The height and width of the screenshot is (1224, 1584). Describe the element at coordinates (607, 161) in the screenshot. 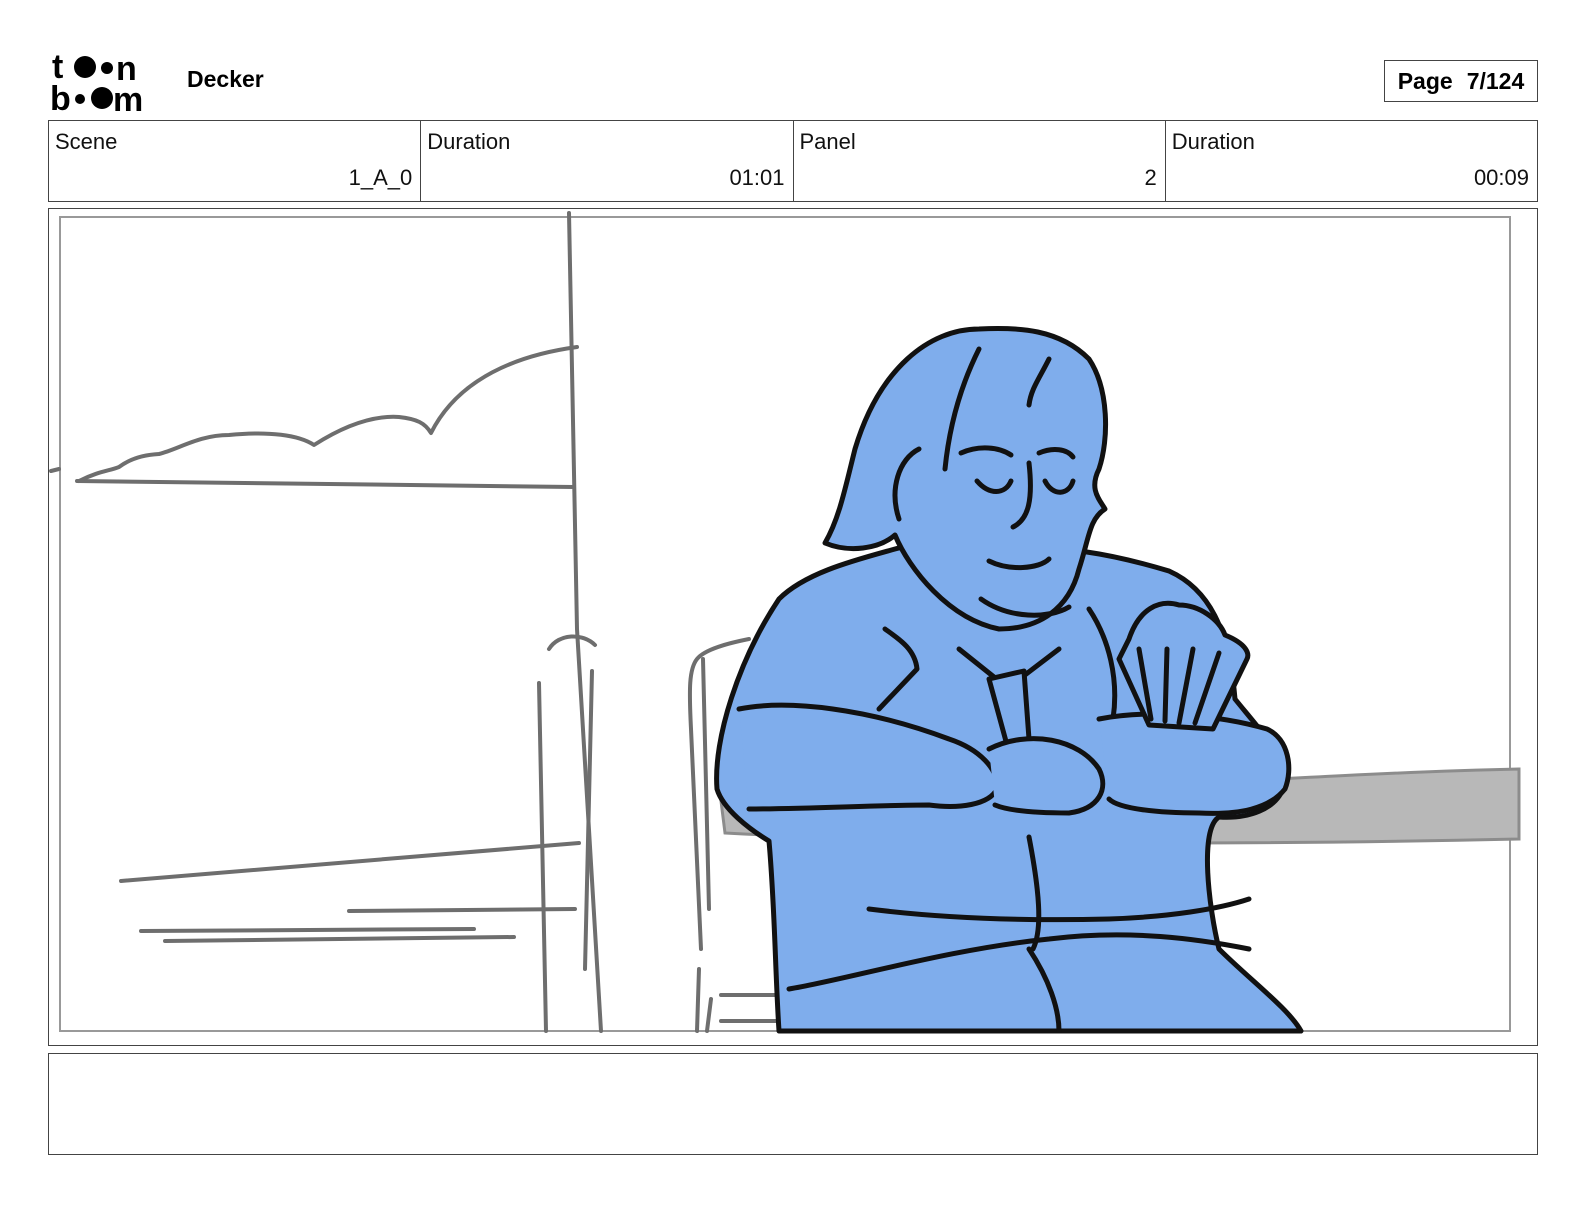

I see `scene-duration-cell: Duration 01:01` at that location.